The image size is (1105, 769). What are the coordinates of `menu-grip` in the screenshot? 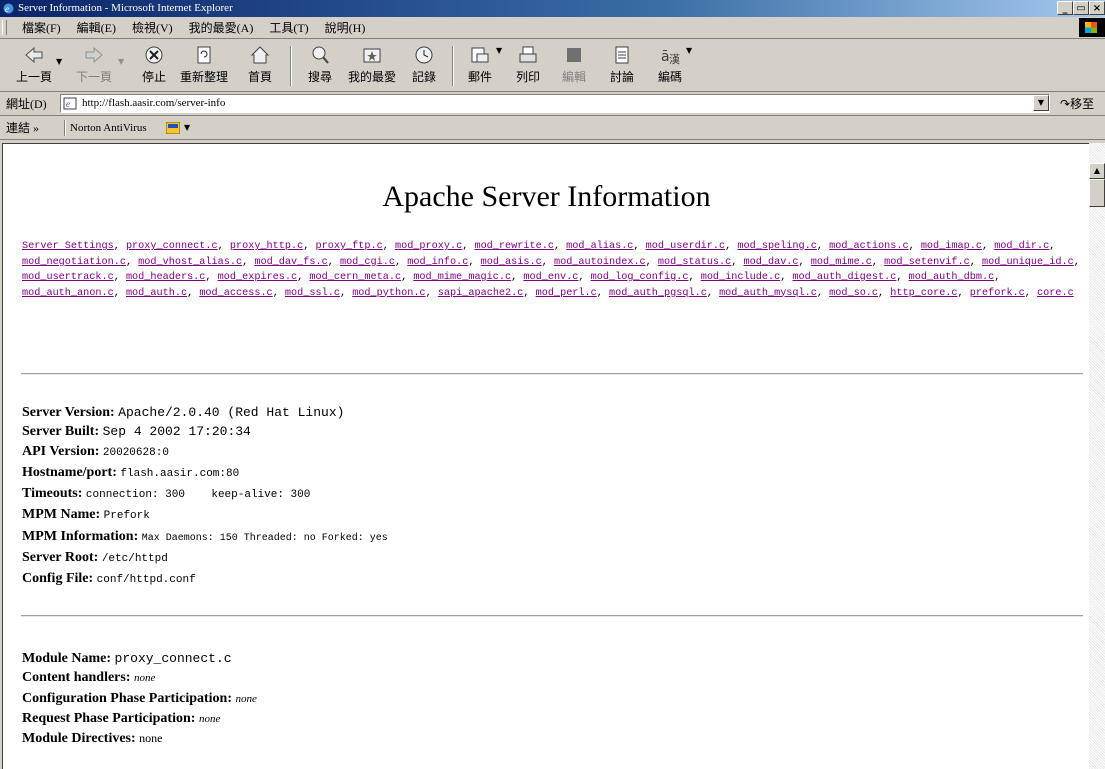 It's located at (4, 27).